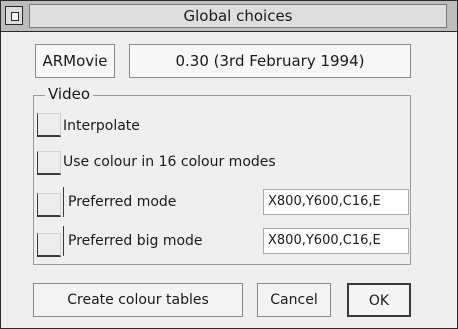 Image resolution: width=458 pixels, height=329 pixels. I want to click on ok-button: OK, so click(379, 300).